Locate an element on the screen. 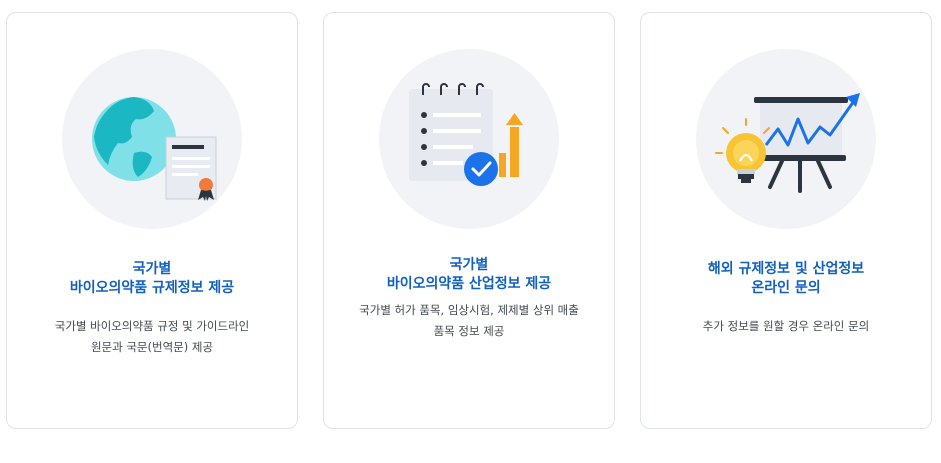  card-desc-line: 추가 정보를 원할 경우 온라인 문의 is located at coordinates (786, 326).